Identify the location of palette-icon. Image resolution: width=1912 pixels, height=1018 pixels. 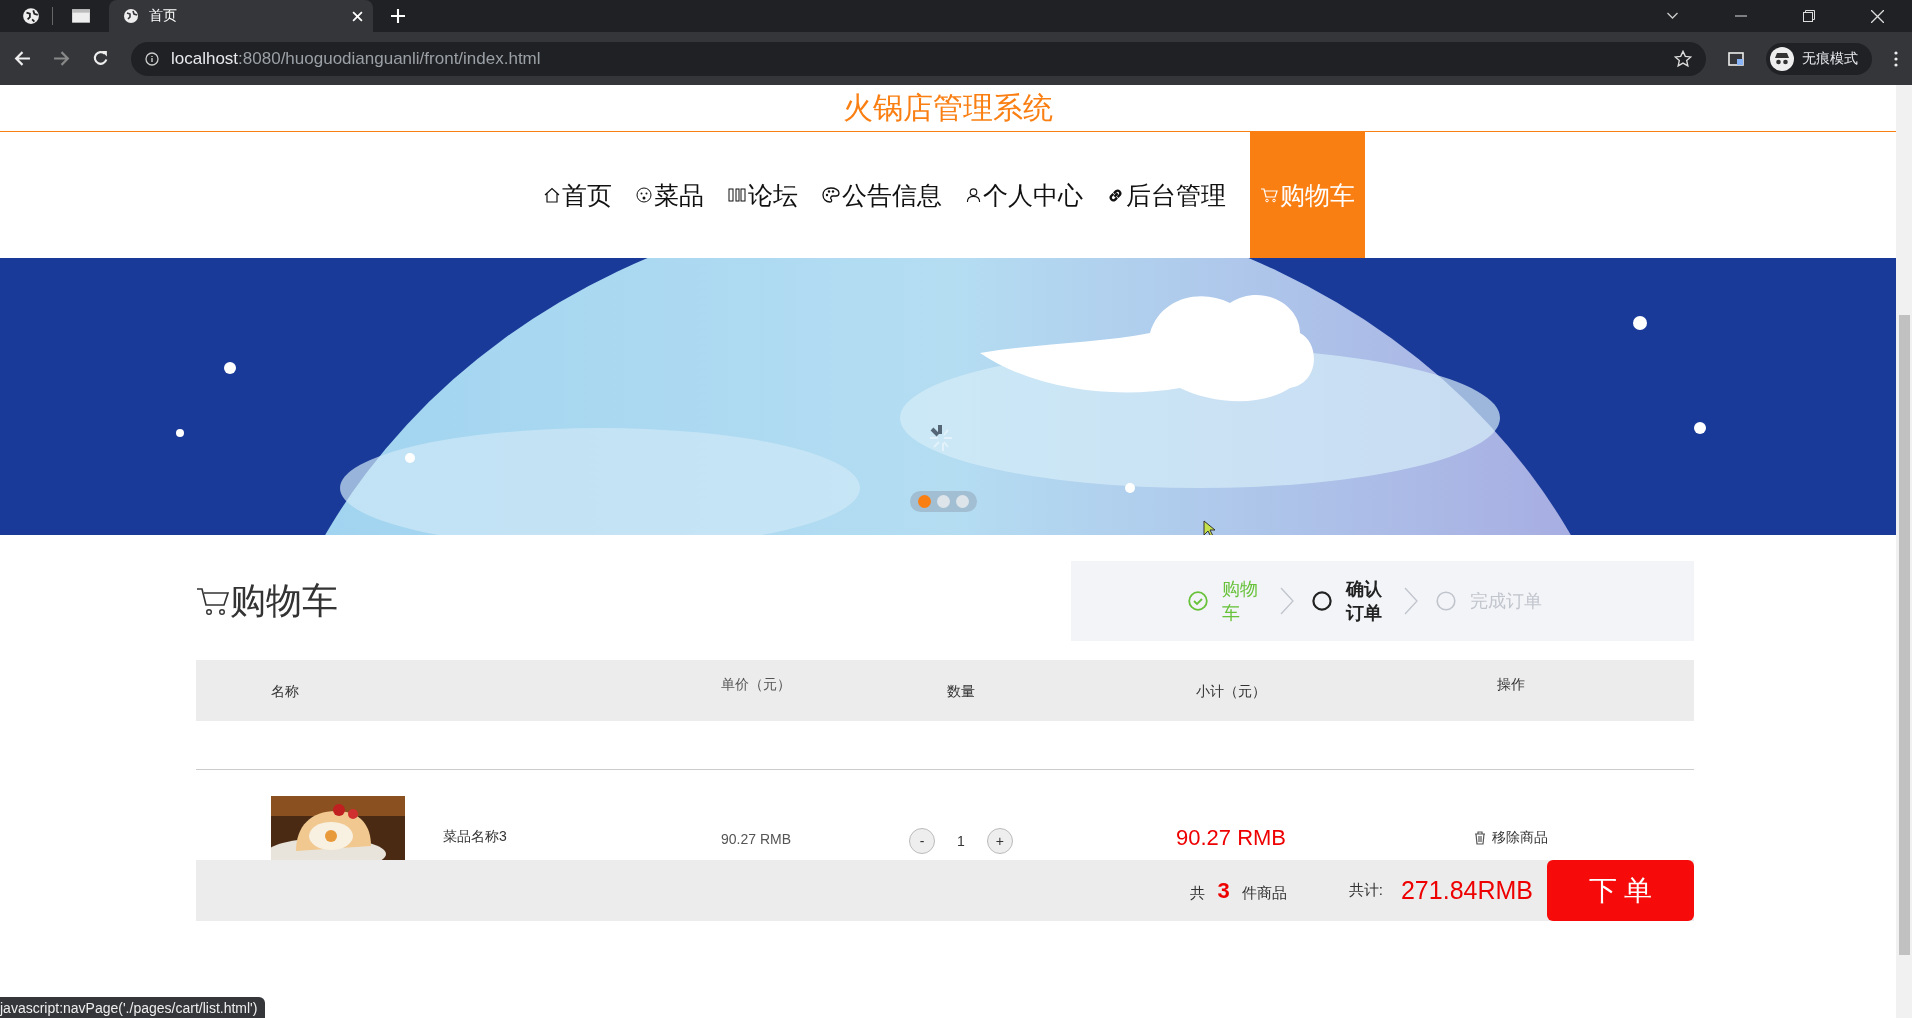
(830, 195).